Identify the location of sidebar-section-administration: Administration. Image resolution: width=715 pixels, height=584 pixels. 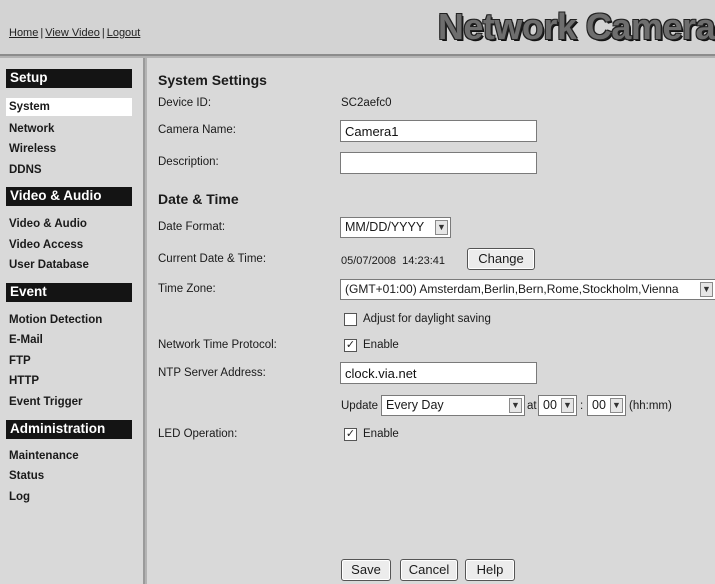
(69, 429).